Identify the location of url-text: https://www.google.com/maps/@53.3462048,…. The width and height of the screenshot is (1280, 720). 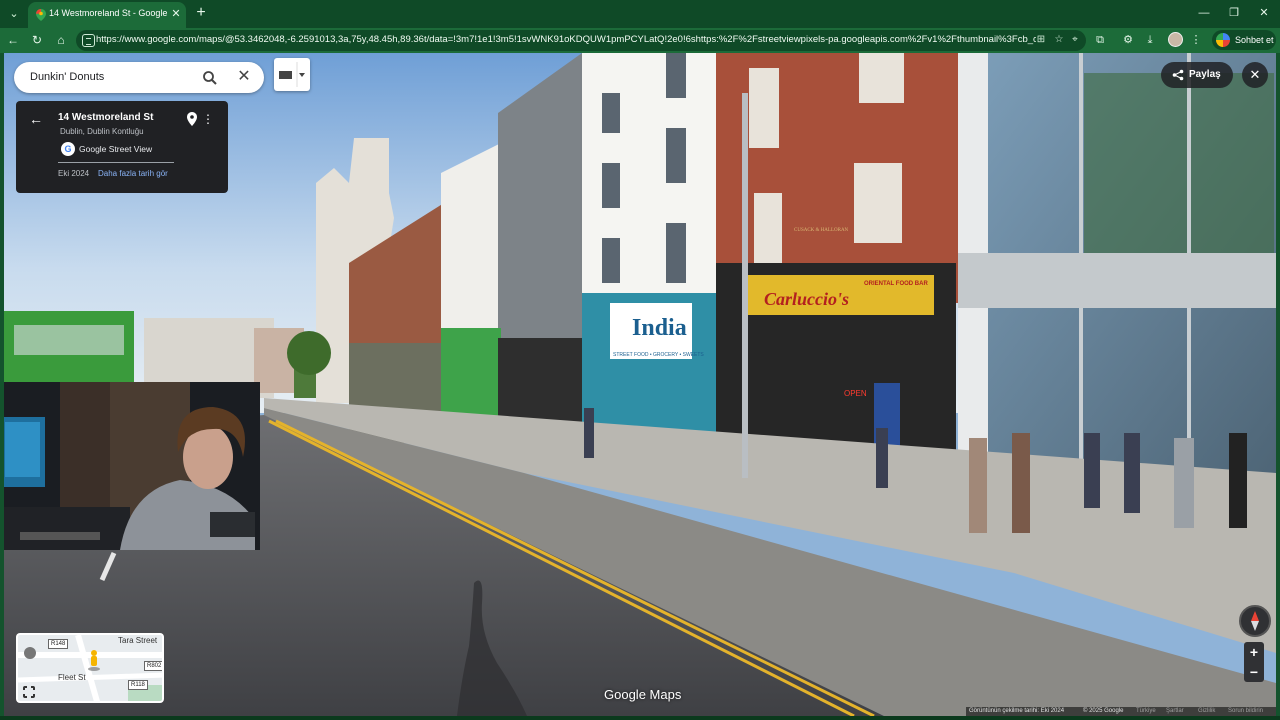
(566, 39).